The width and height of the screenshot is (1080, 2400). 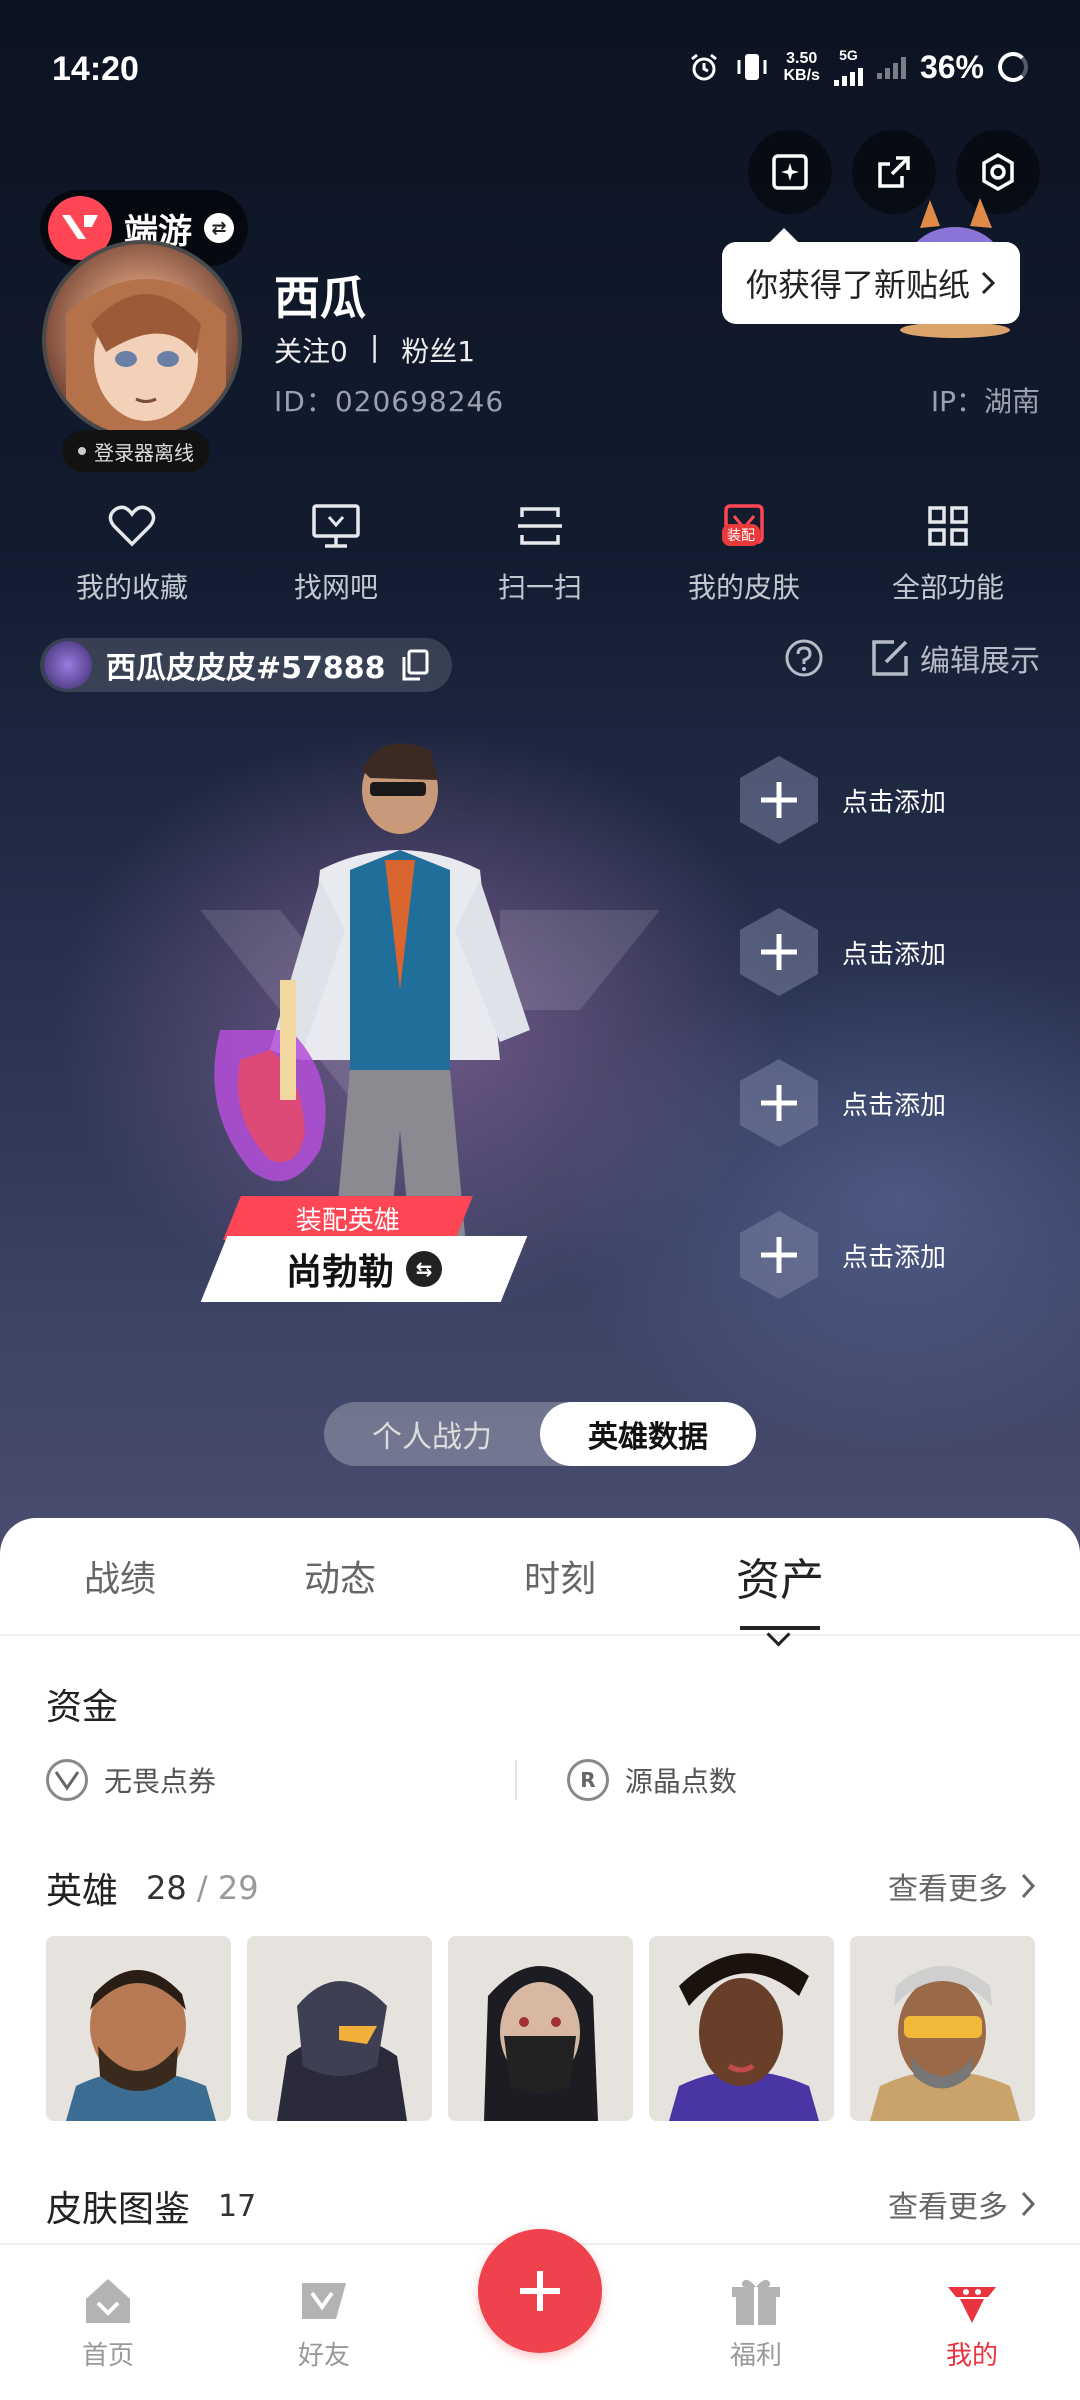 I want to click on heroes-header: 英雄 28 / 29, so click(x=152, y=1888).